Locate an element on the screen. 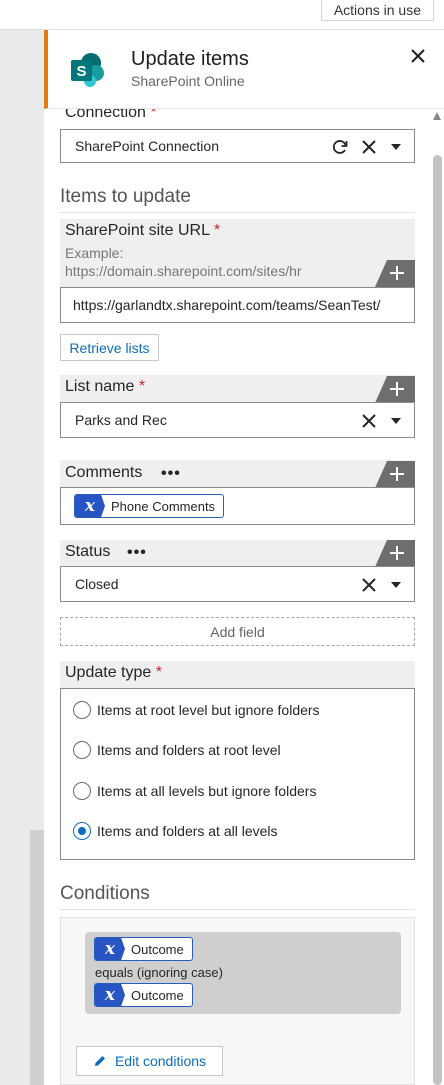  status-label: Status is located at coordinates (88, 551).